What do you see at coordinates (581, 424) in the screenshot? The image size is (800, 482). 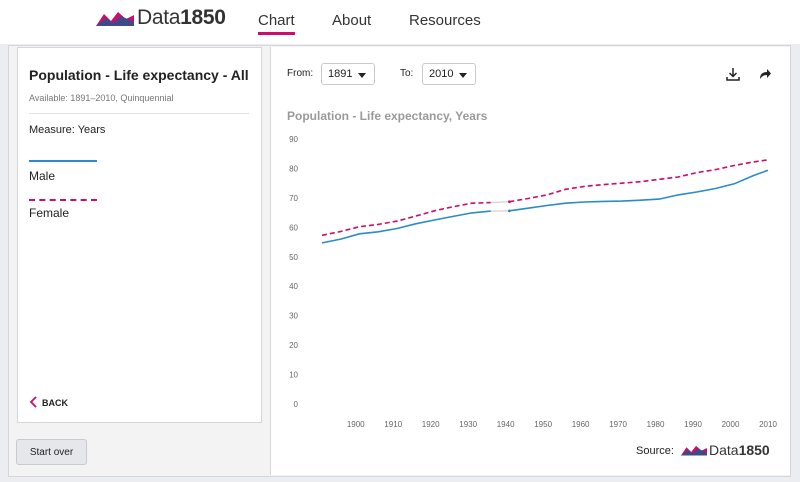 I see `x-tick-label: 1960` at bounding box center [581, 424].